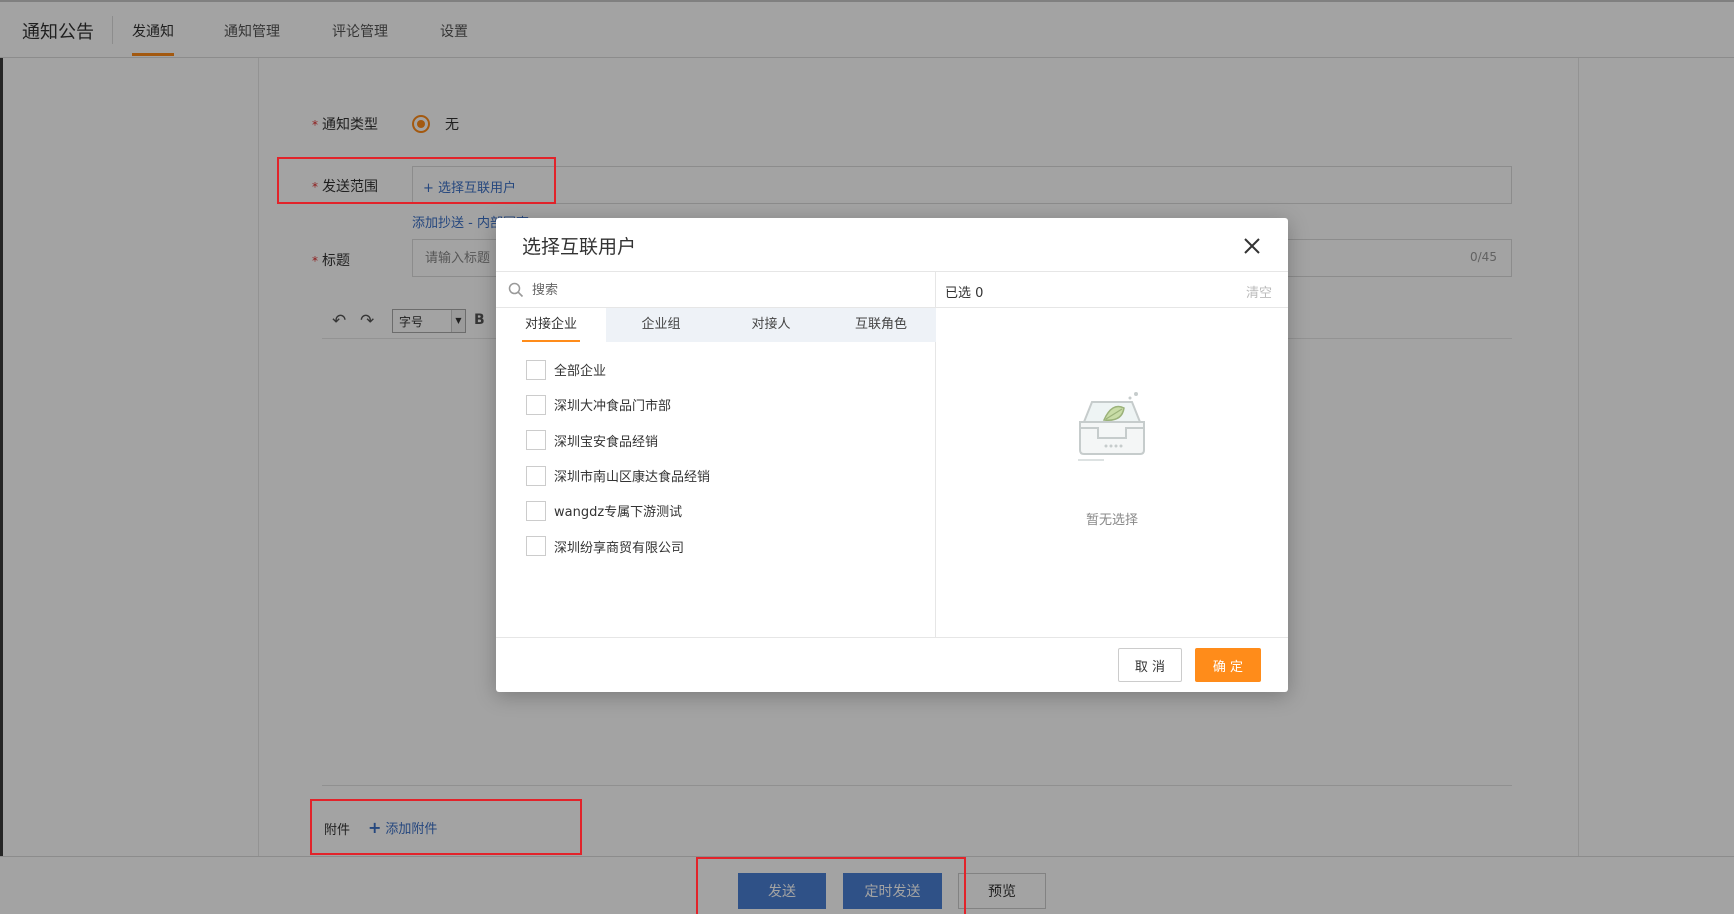 The height and width of the screenshot is (914, 1734). I want to click on tab-enterprise-groups: 企业组, so click(661, 325).